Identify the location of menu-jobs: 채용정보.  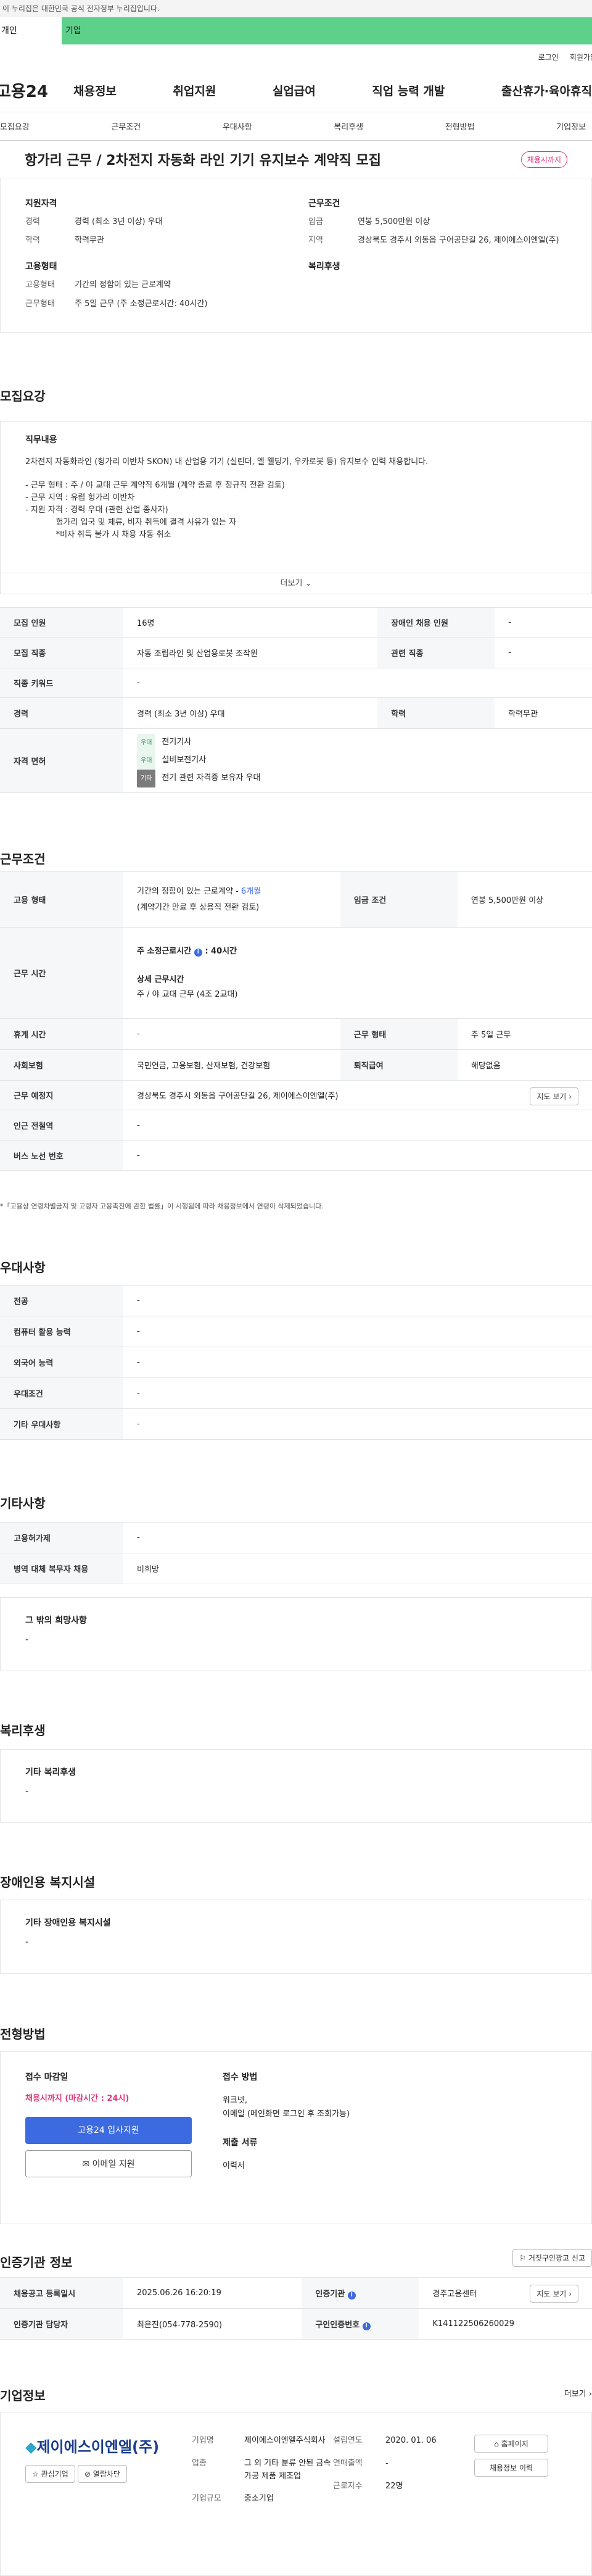
(95, 90).